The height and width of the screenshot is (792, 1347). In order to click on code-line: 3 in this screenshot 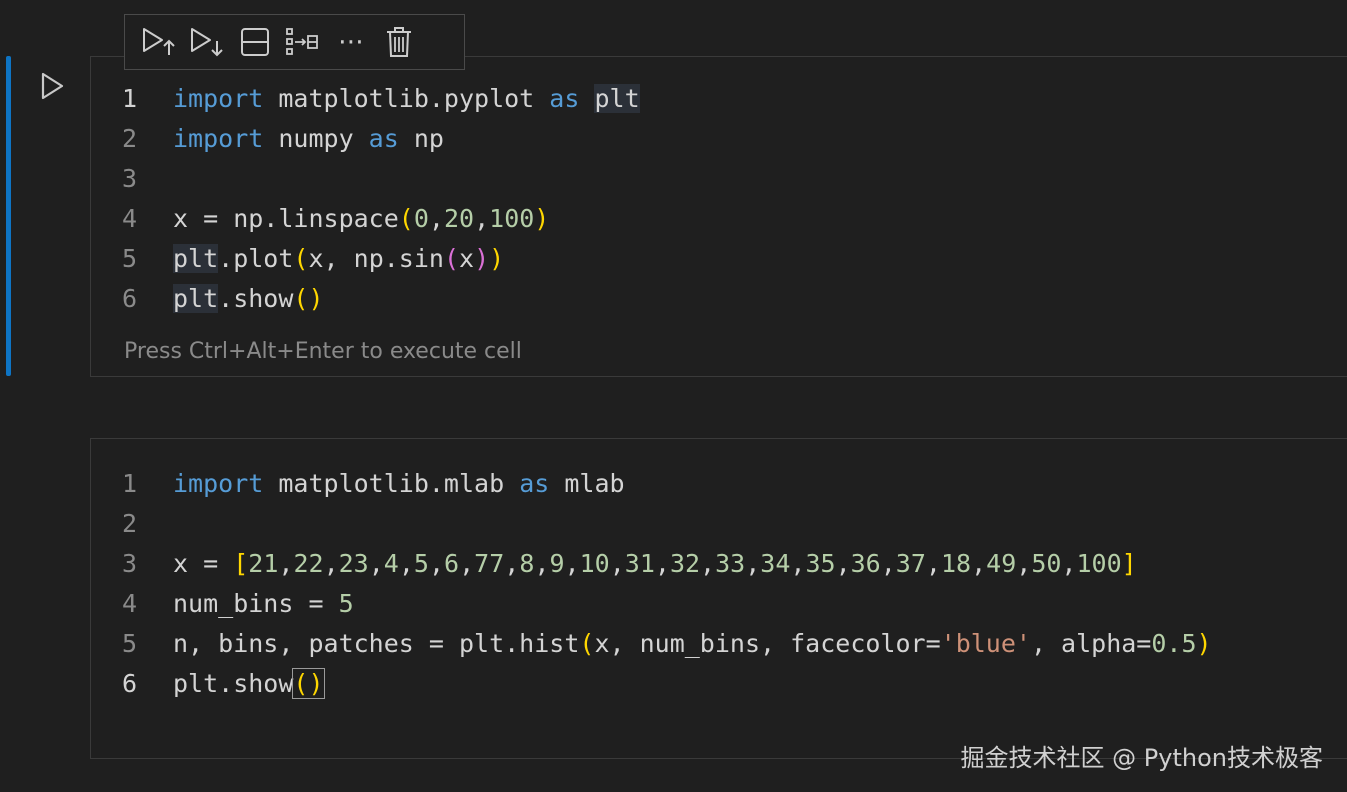, I will do `click(365, 179)`.